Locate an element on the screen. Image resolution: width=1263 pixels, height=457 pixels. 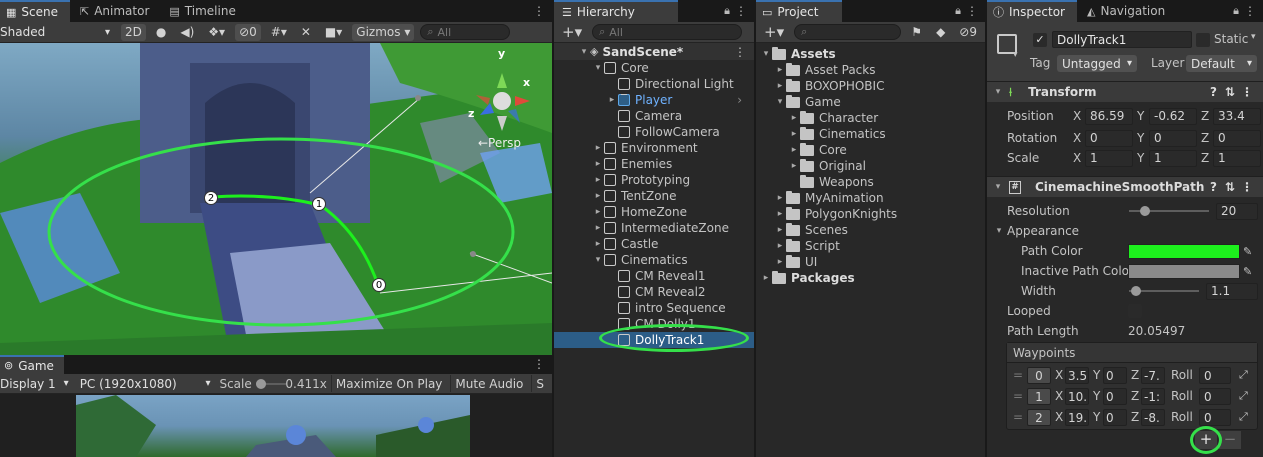
mute-audio-toggle: Mute Audio is located at coordinates (488, 383).